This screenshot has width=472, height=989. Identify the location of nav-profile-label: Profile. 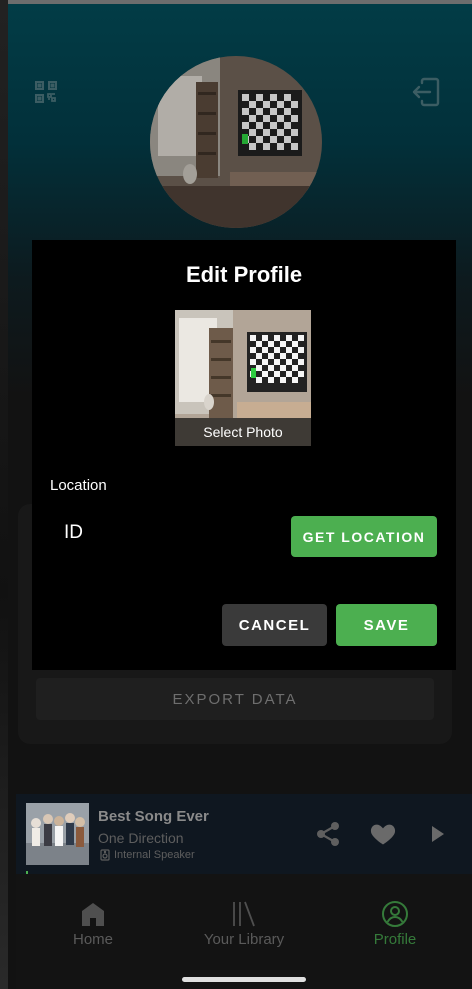
(395, 939).